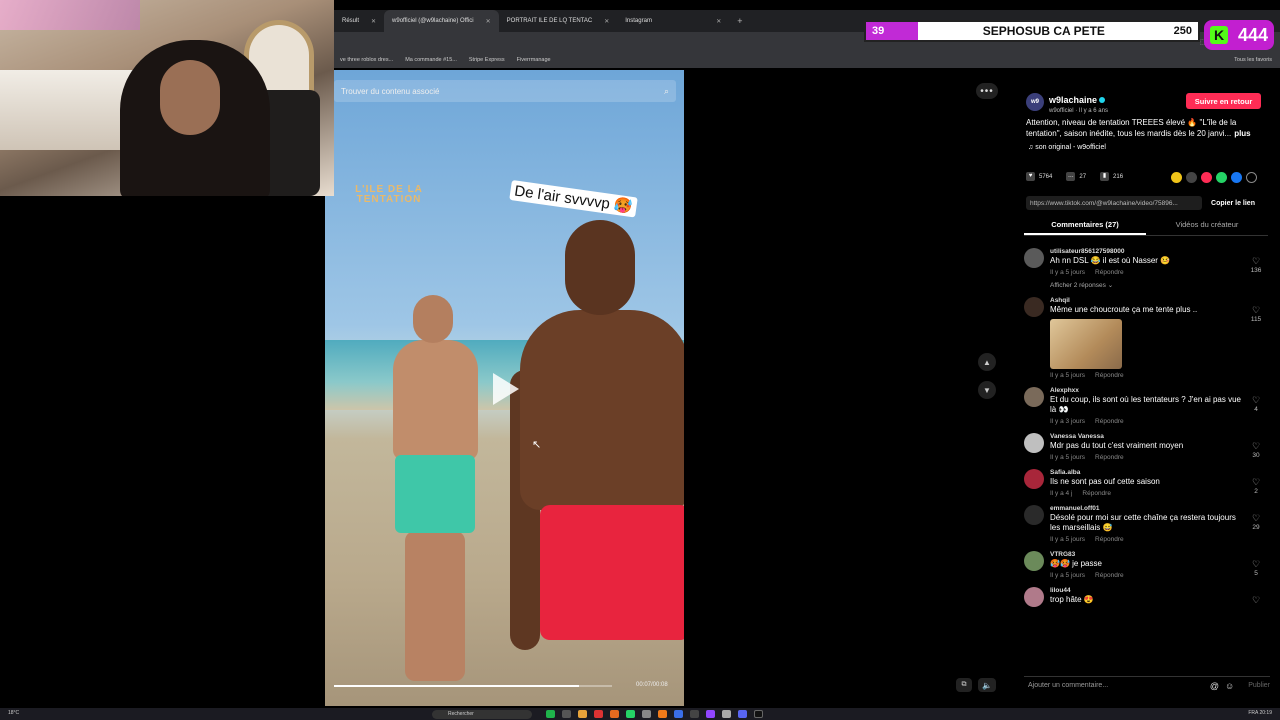  Describe the element at coordinates (987, 91) in the screenshot. I see `more-options-icon: •••` at that location.